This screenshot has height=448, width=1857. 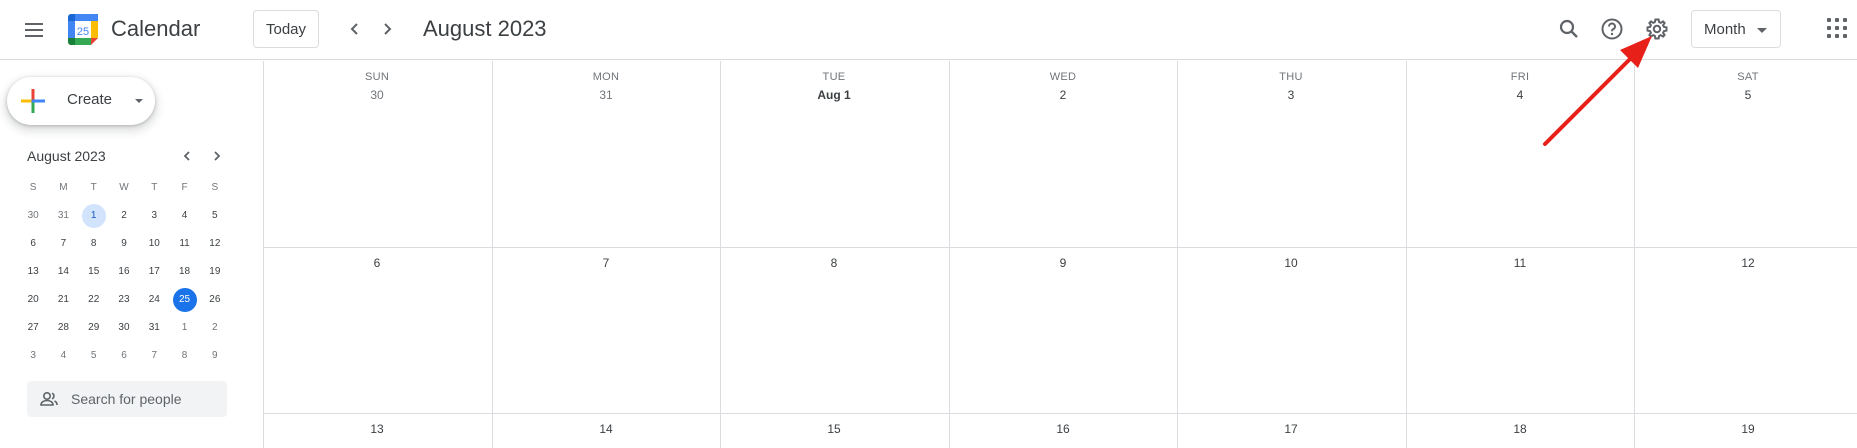 What do you see at coordinates (94, 328) in the screenshot?
I see `mini-day: 29` at bounding box center [94, 328].